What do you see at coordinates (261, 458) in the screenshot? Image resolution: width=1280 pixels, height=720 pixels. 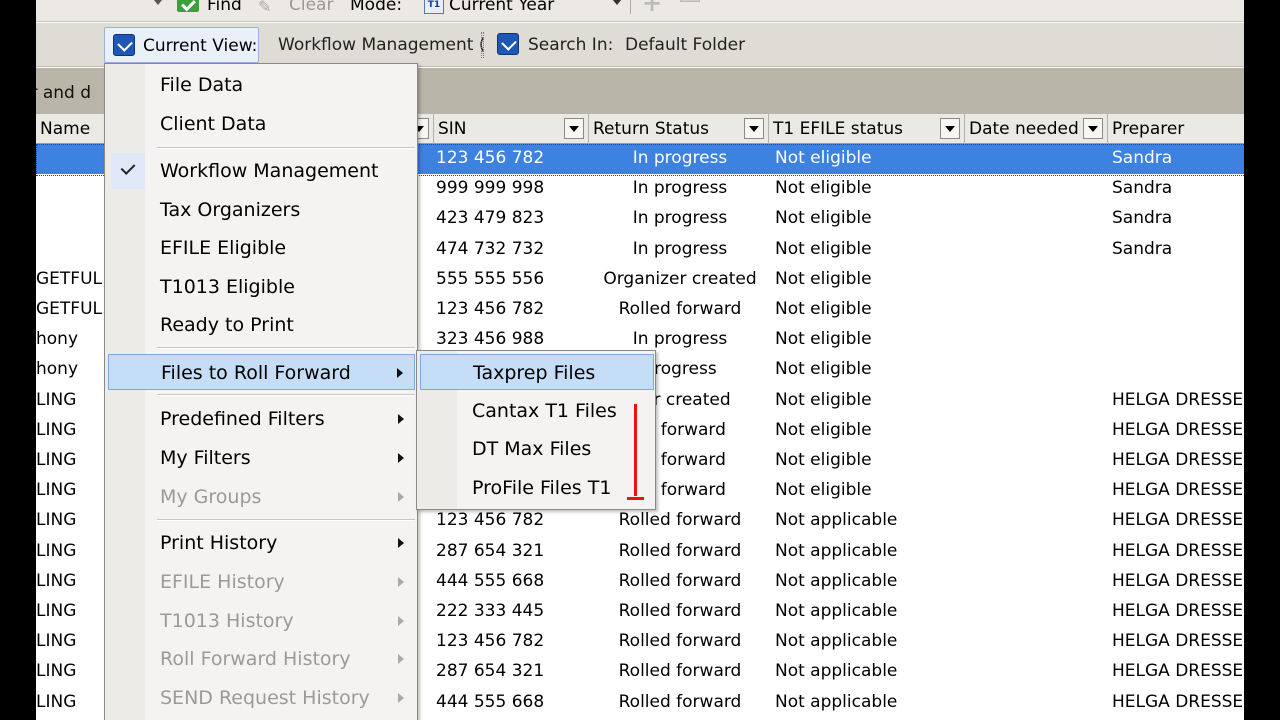 I see `menu-item-my-filters: My Filters` at bounding box center [261, 458].